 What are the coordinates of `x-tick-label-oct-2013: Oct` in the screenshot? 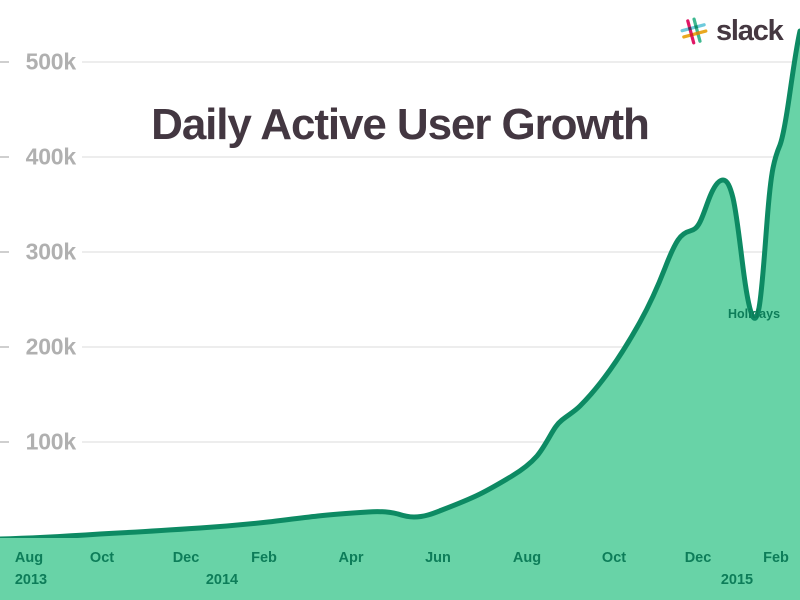 It's located at (102, 558).